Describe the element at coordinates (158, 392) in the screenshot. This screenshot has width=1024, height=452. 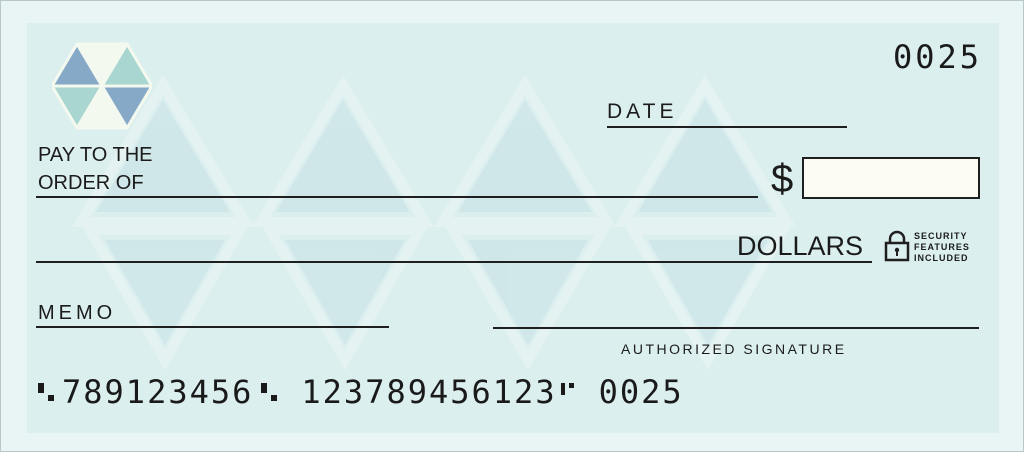
I see `micr-routing-number: 789123456` at that location.